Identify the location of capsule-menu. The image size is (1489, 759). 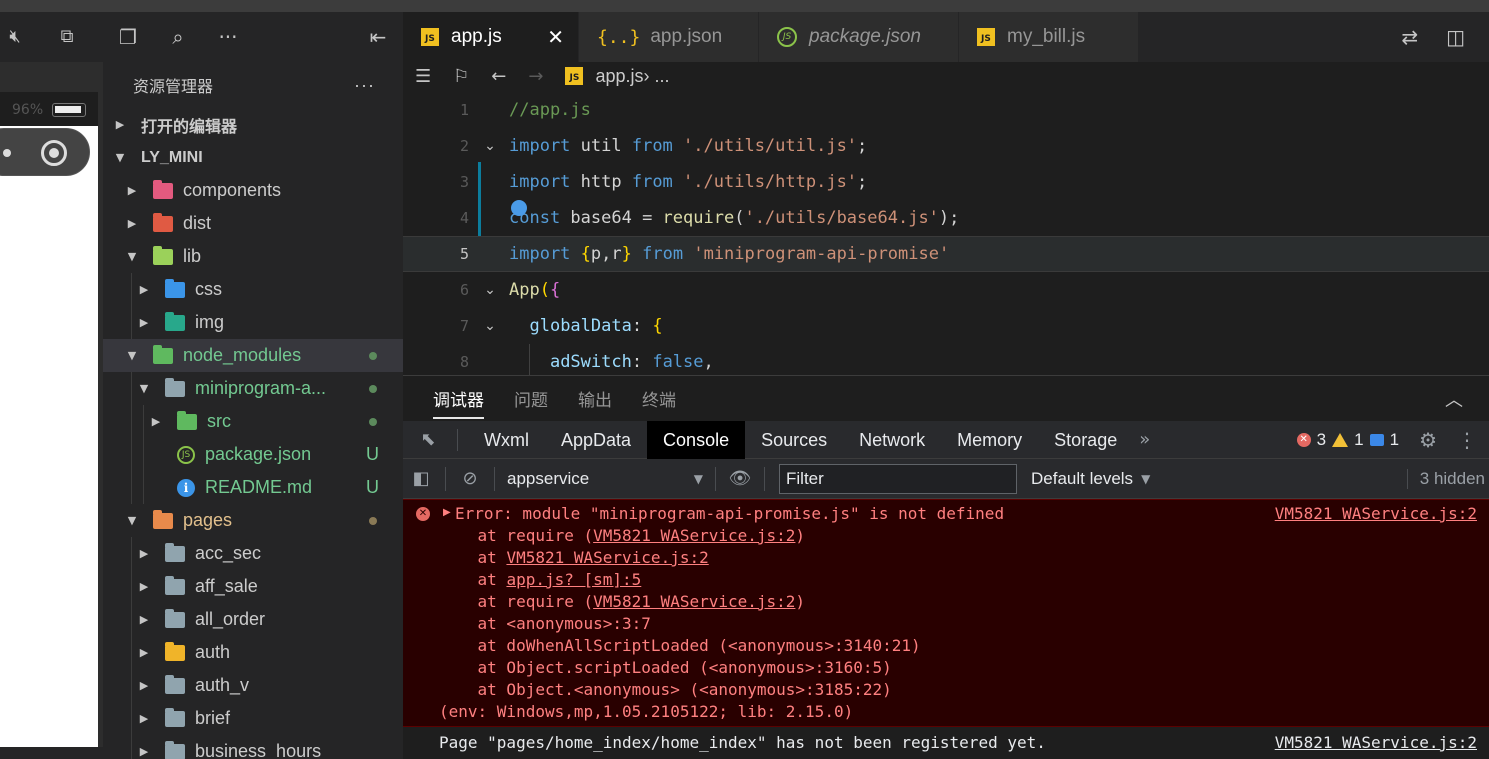
(45, 152).